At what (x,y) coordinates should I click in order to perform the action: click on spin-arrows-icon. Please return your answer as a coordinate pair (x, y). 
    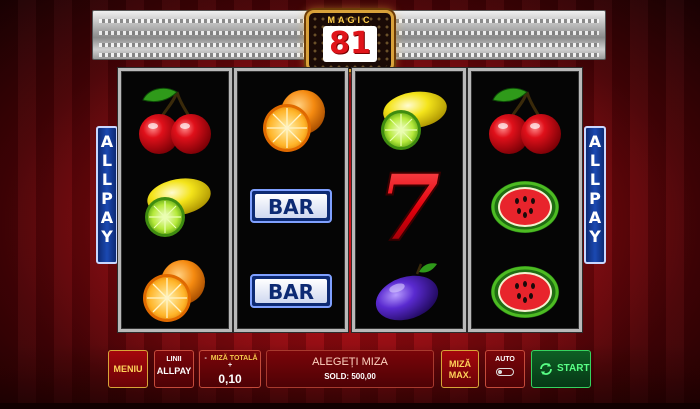
    Looking at the image, I should click on (546, 369).